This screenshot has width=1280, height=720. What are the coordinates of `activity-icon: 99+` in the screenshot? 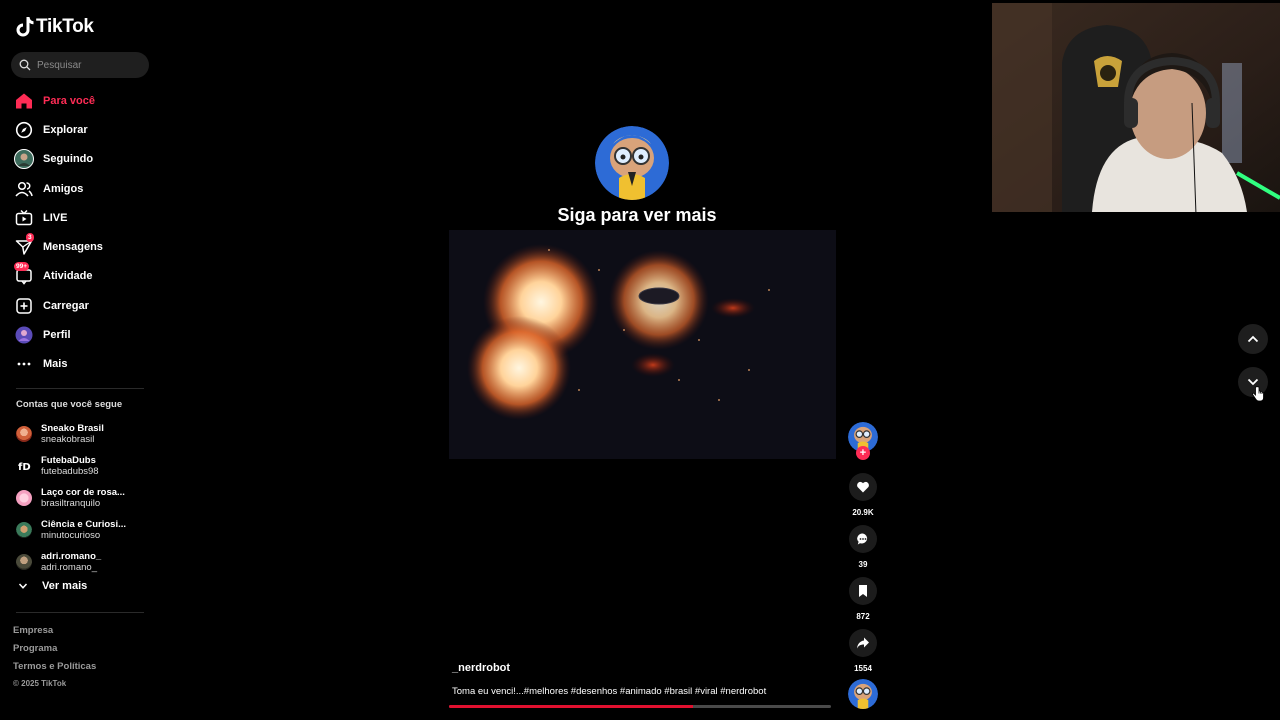 It's located at (24, 274).